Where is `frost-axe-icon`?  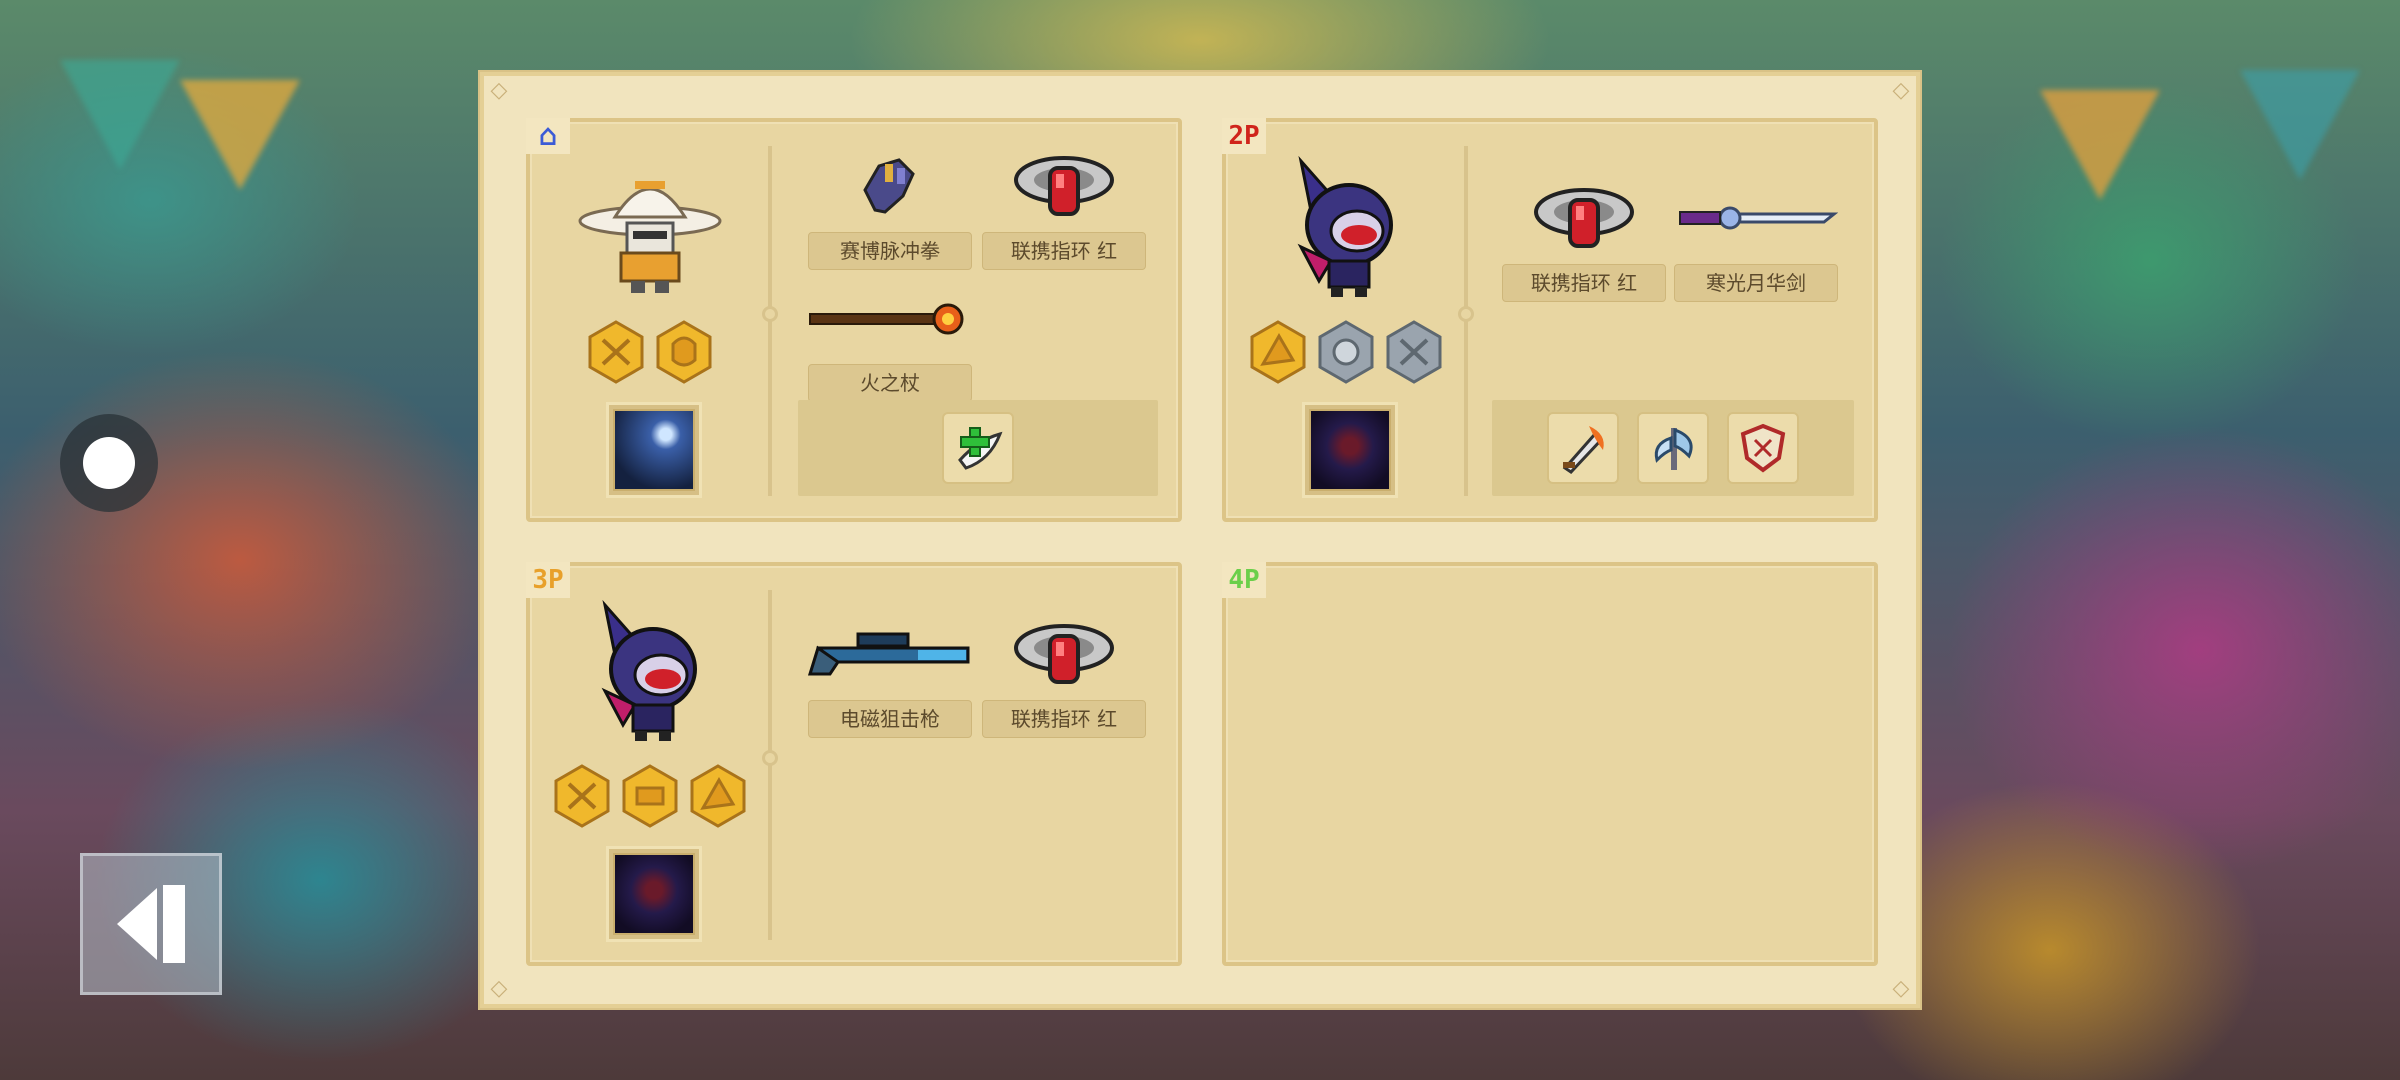 frost-axe-icon is located at coordinates (1673, 448).